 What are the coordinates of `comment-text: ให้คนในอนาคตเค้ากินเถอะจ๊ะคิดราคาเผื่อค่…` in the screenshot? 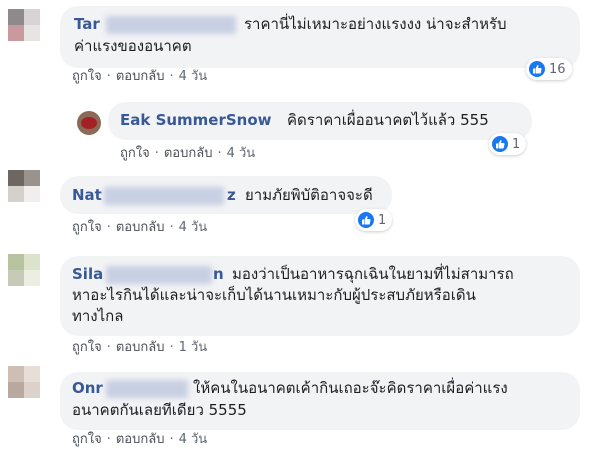 It's located at (350, 388).